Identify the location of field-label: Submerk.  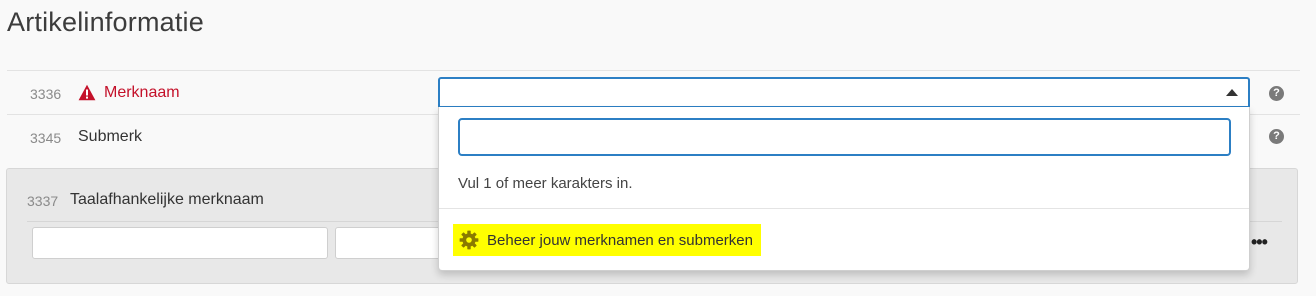
(110, 136).